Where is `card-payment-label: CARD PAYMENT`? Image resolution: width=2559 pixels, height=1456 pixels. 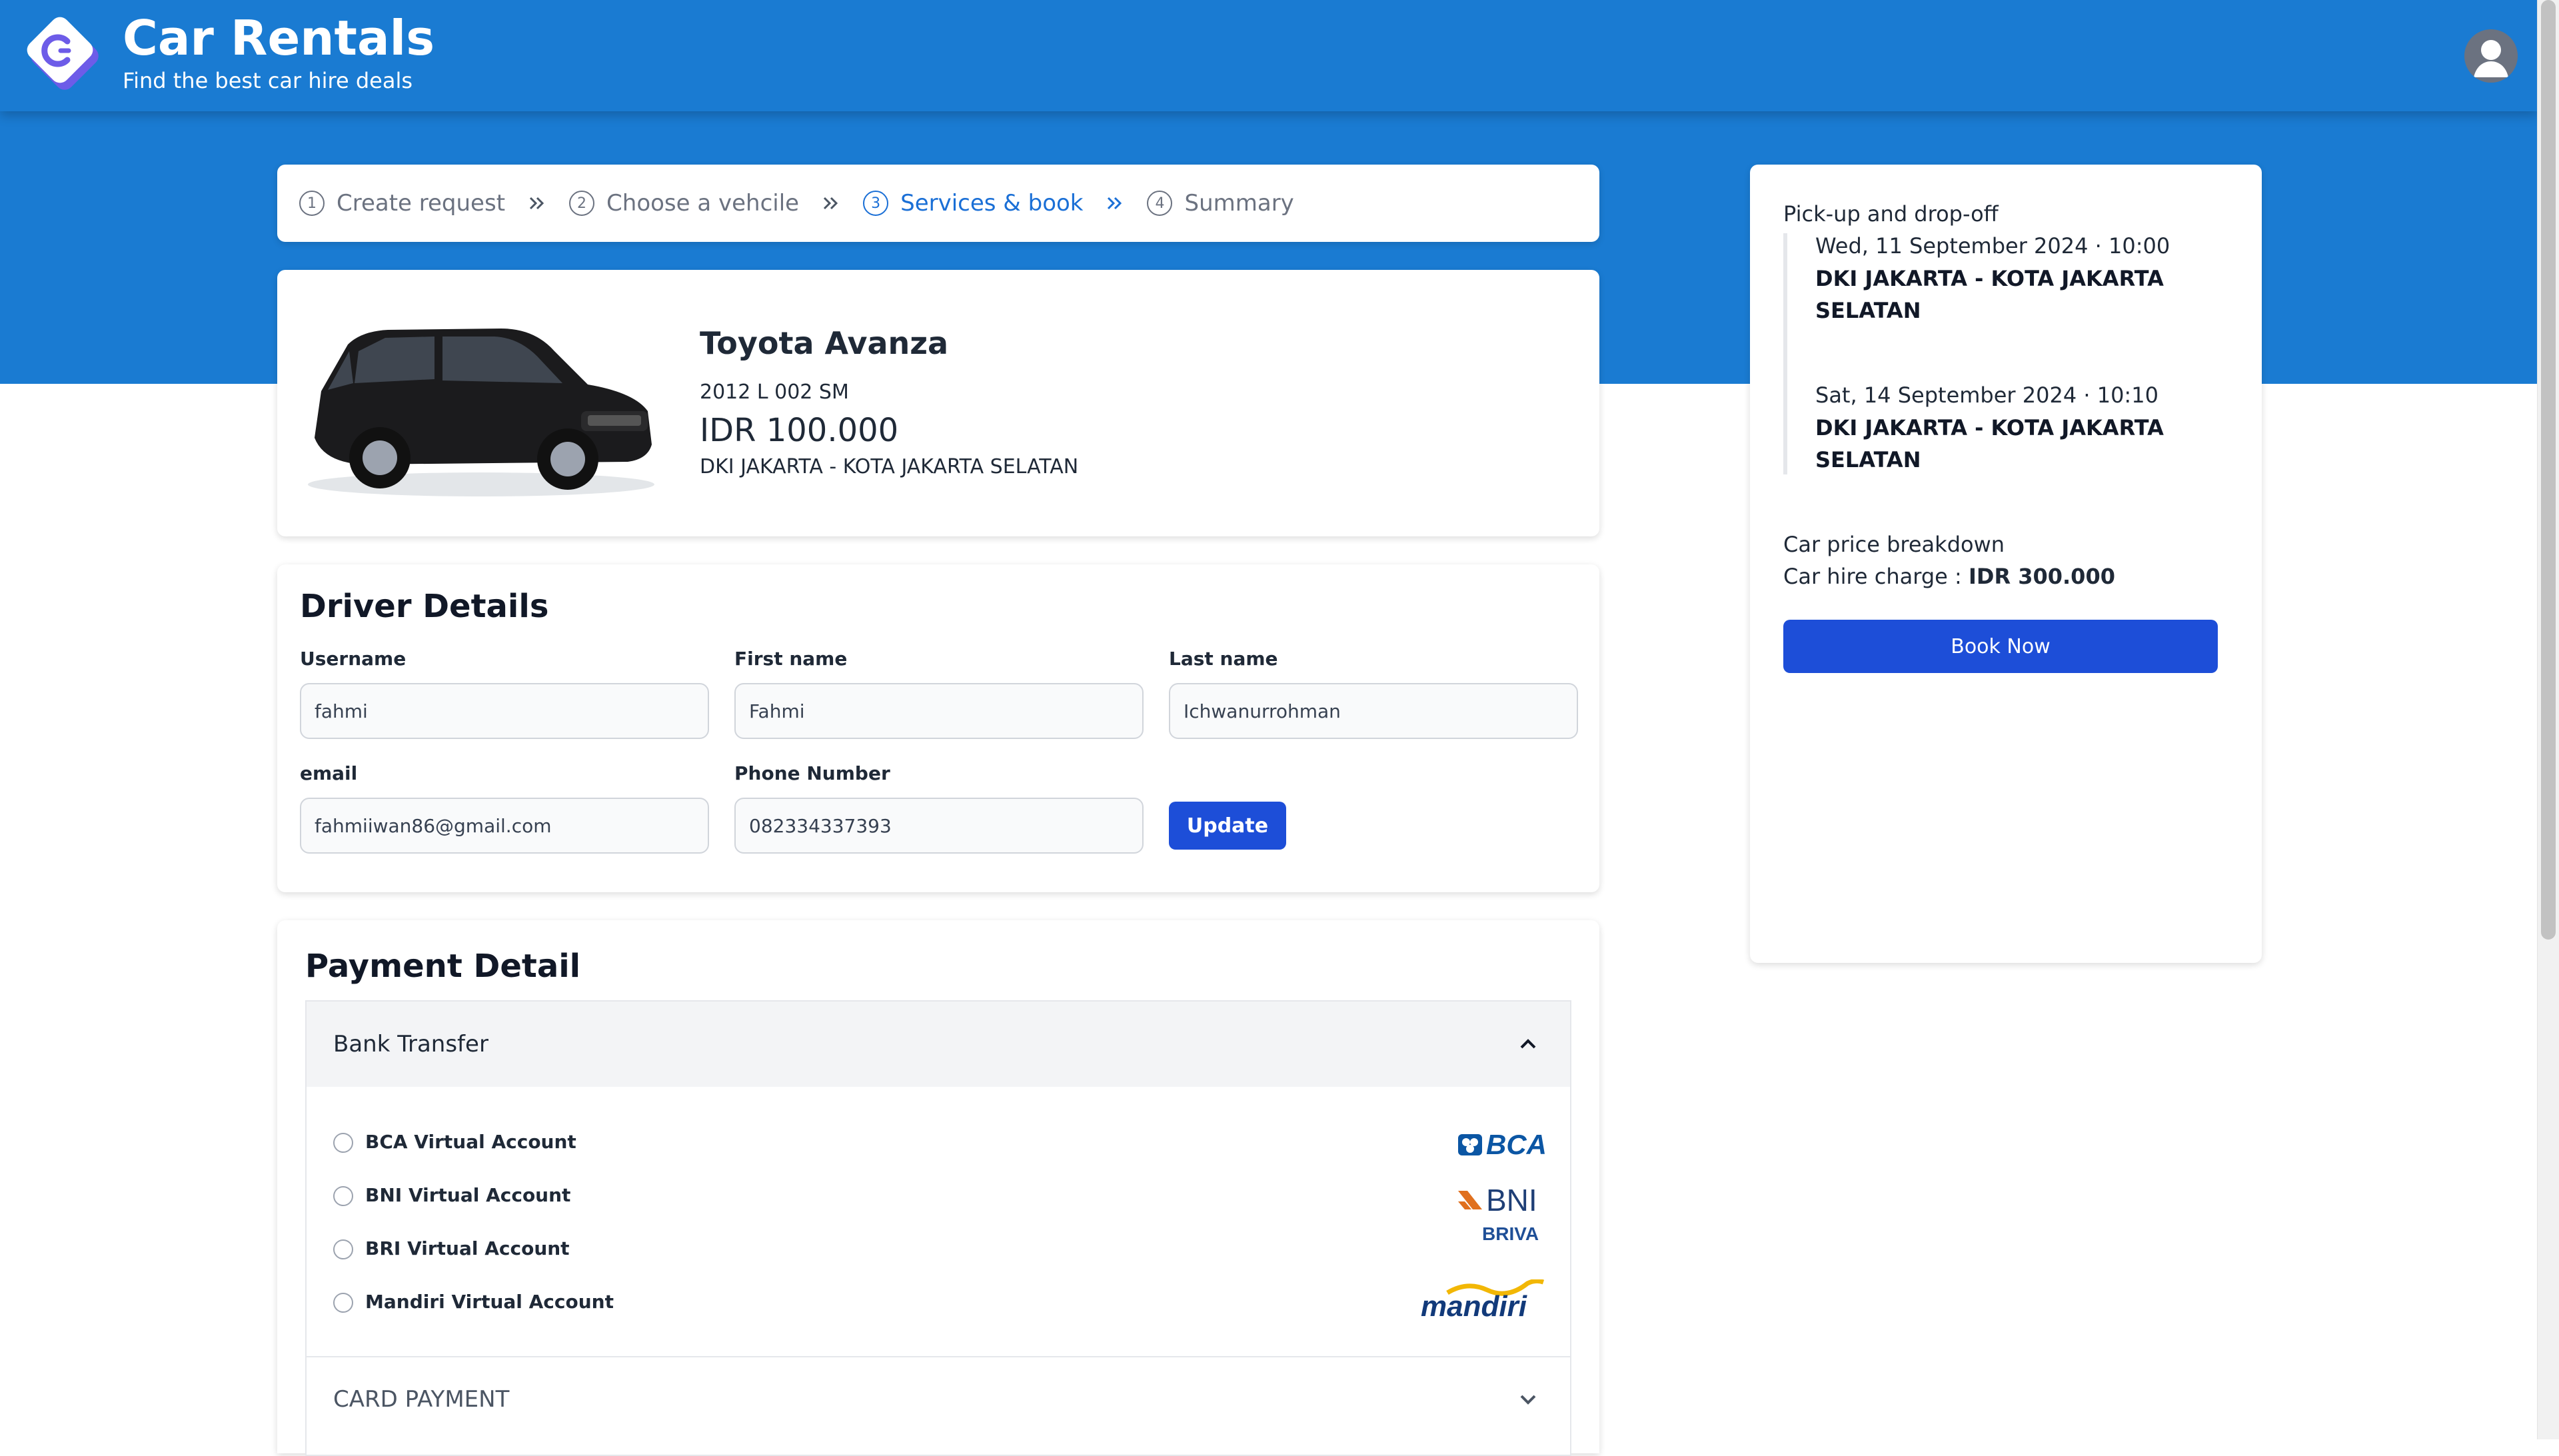 card-payment-label: CARD PAYMENT is located at coordinates (421, 1399).